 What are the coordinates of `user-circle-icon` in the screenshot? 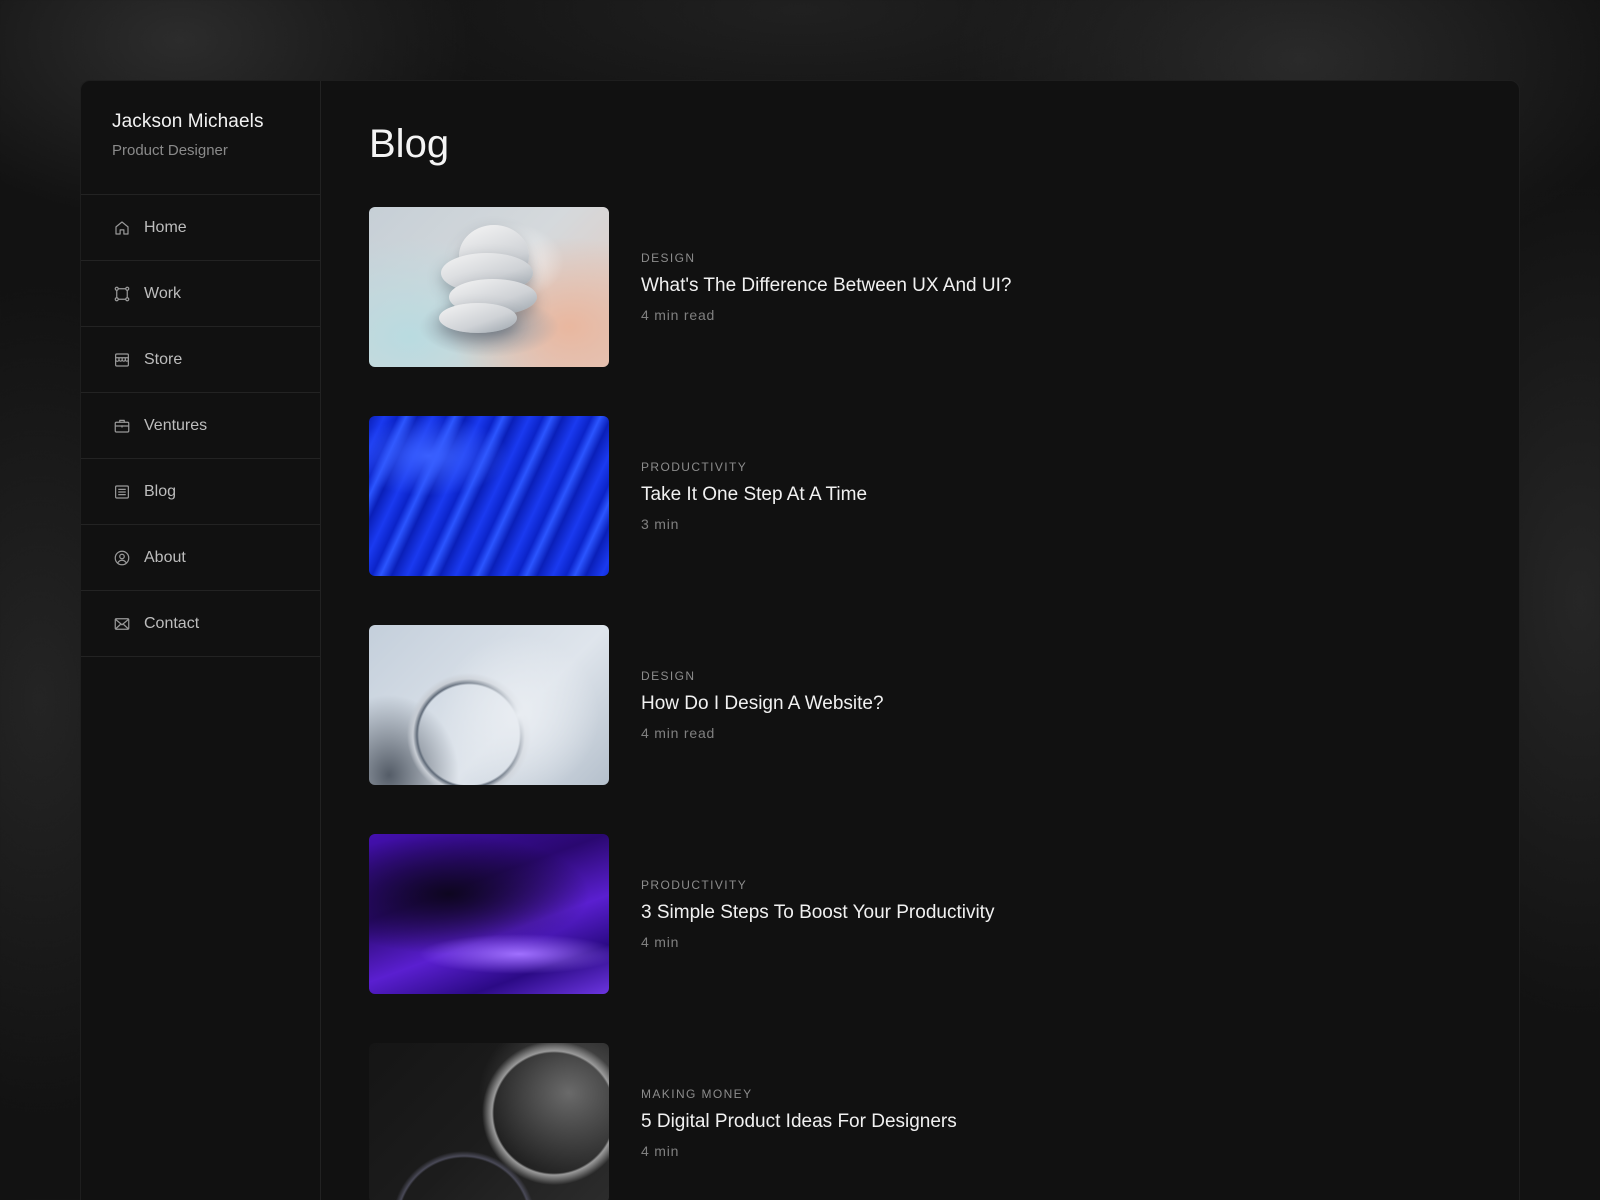 It's located at (122, 558).